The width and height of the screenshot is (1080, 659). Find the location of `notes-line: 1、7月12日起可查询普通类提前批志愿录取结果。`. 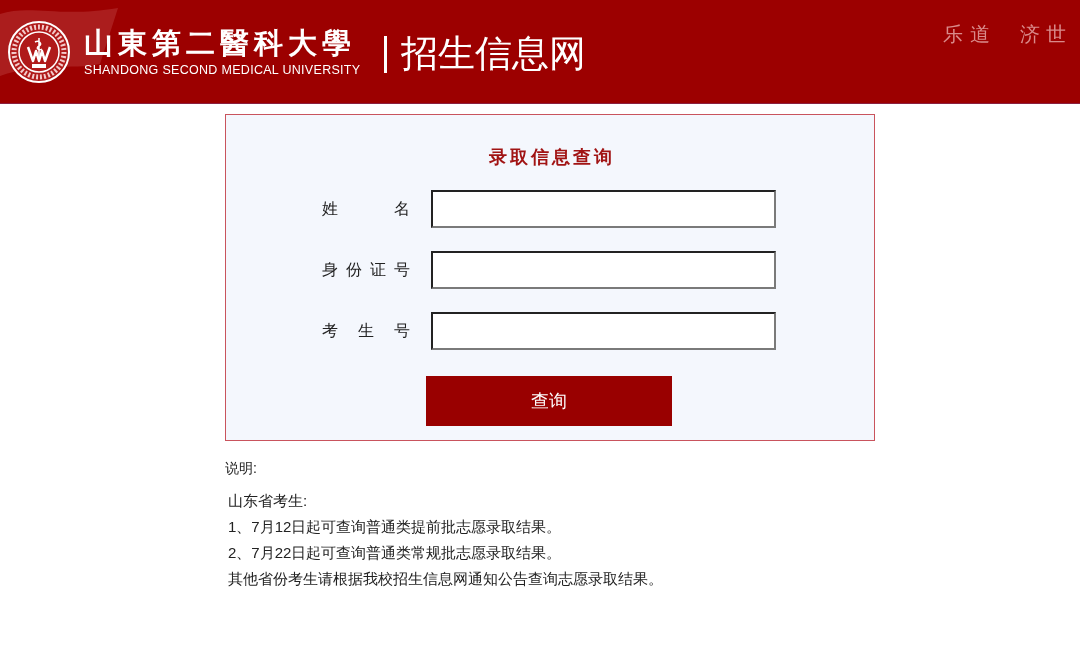

notes-line: 1、7月12日起可查询普通类提前批志愿录取结果。 is located at coordinates (395, 527).